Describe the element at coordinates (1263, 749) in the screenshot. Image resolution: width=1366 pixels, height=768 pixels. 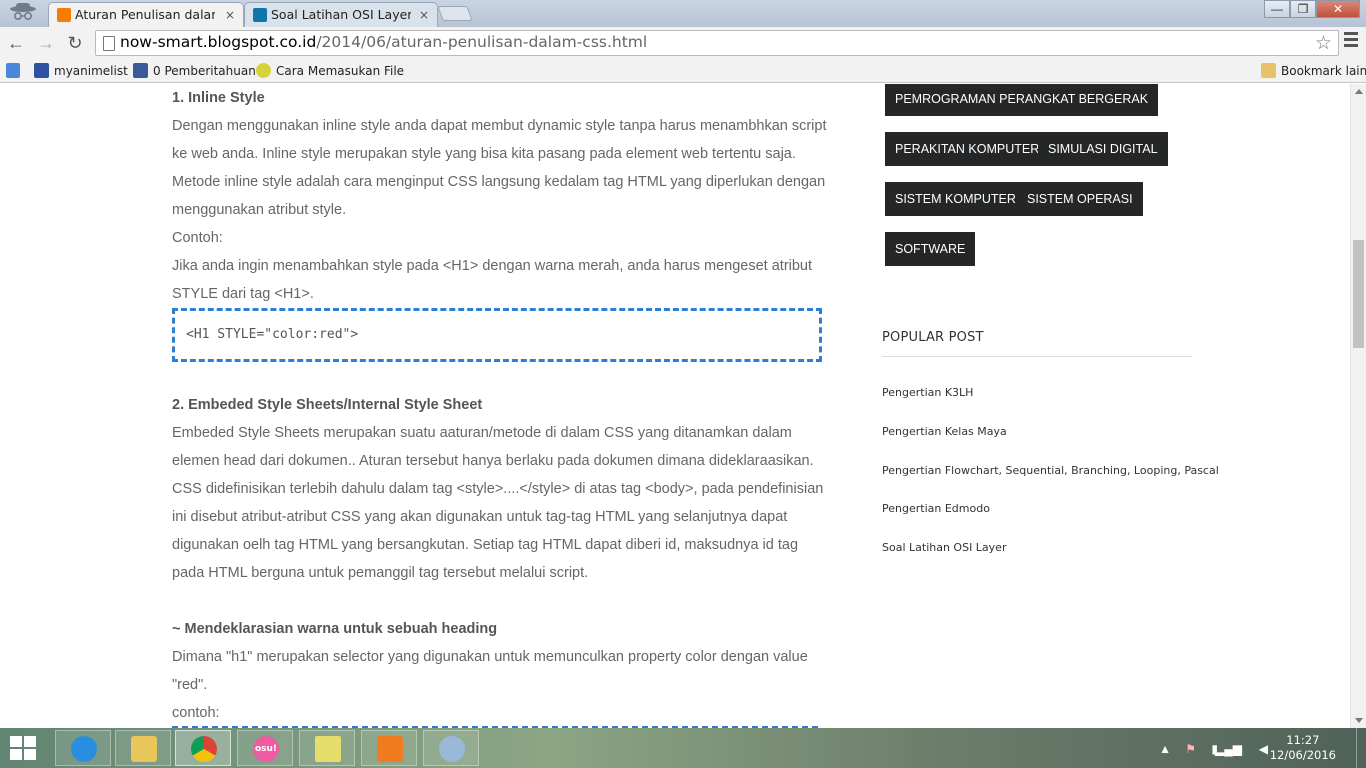
I see `volume-icon: ◀` at that location.